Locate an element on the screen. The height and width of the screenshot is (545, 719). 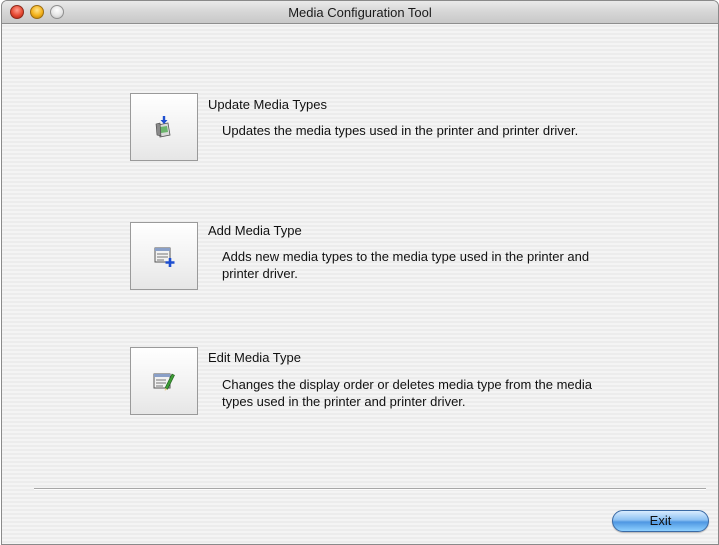
footer-divider is located at coordinates (370, 489).